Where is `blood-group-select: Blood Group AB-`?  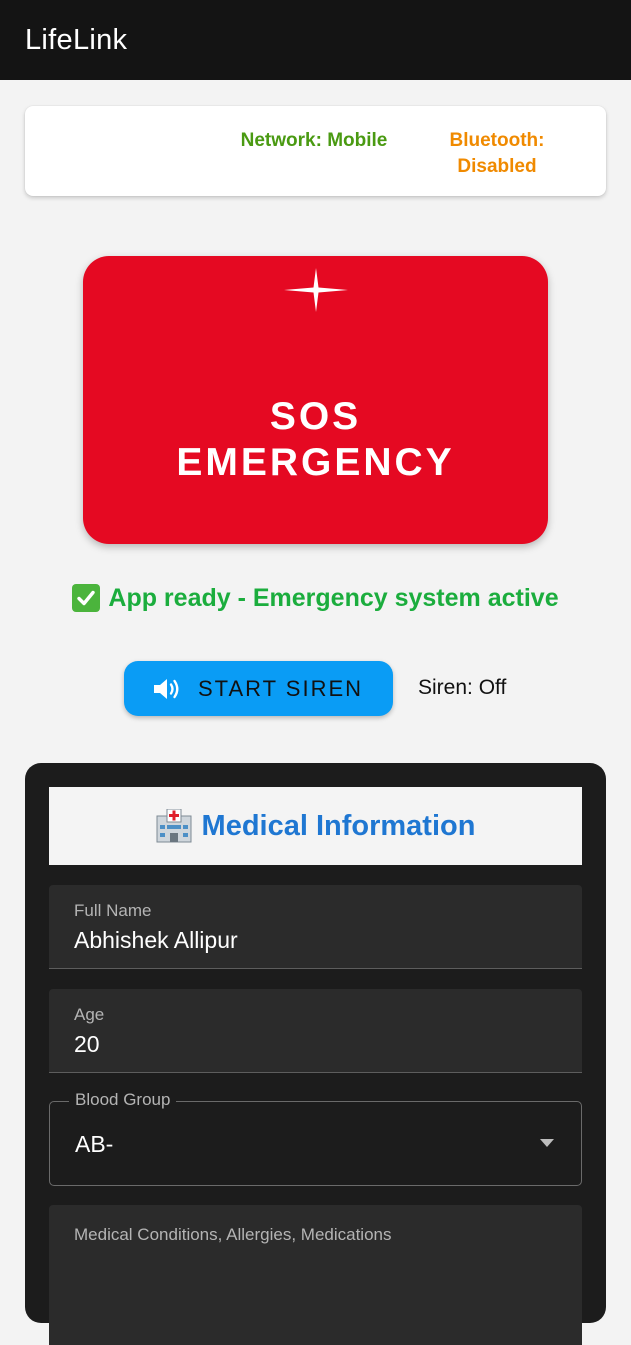
blood-group-select: Blood Group AB- is located at coordinates (315, 1138).